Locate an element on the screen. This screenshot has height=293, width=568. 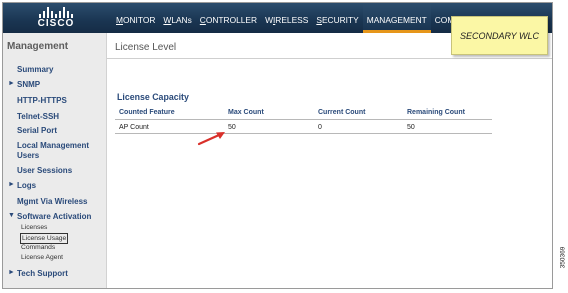
sidebar-sub-licenses: Licenses is located at coordinates (34, 227).